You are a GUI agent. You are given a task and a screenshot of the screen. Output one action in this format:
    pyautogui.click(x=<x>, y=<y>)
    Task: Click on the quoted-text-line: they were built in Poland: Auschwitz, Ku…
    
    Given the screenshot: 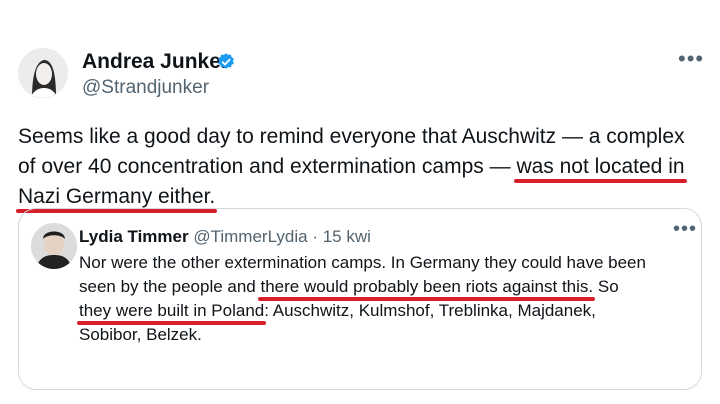 What is the action you would take?
    pyautogui.click(x=387, y=311)
    